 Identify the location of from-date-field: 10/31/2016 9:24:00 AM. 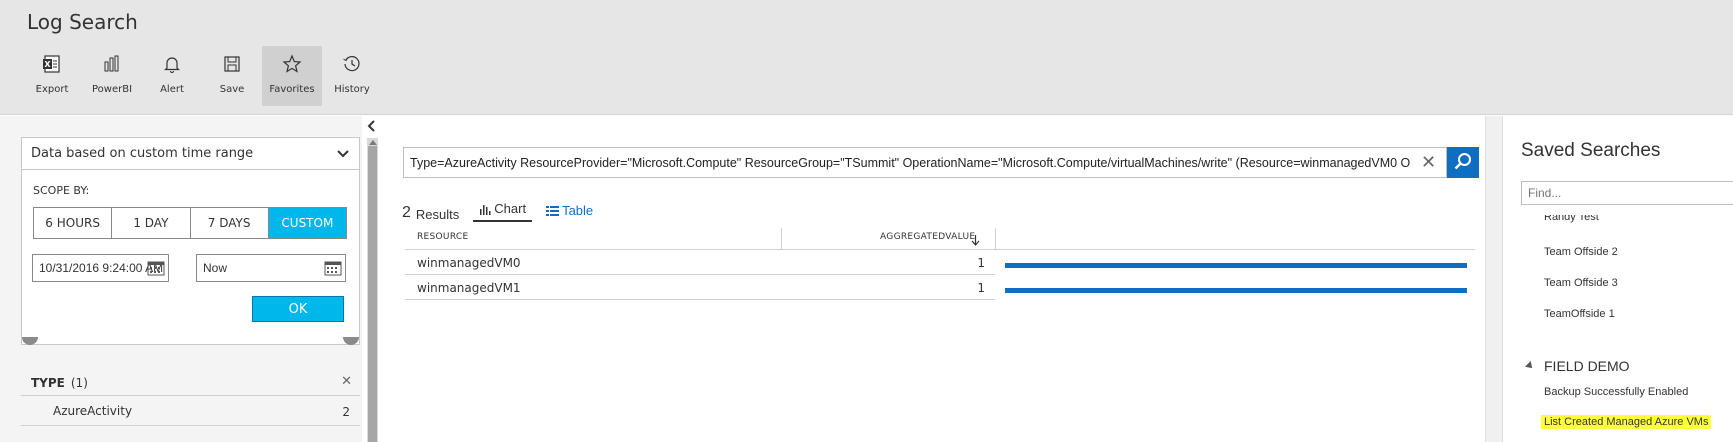
(100, 268).